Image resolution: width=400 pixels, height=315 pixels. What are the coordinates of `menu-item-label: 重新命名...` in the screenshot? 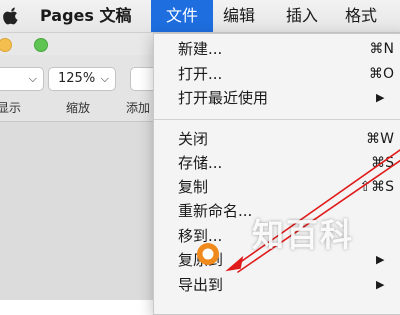 It's located at (215, 211).